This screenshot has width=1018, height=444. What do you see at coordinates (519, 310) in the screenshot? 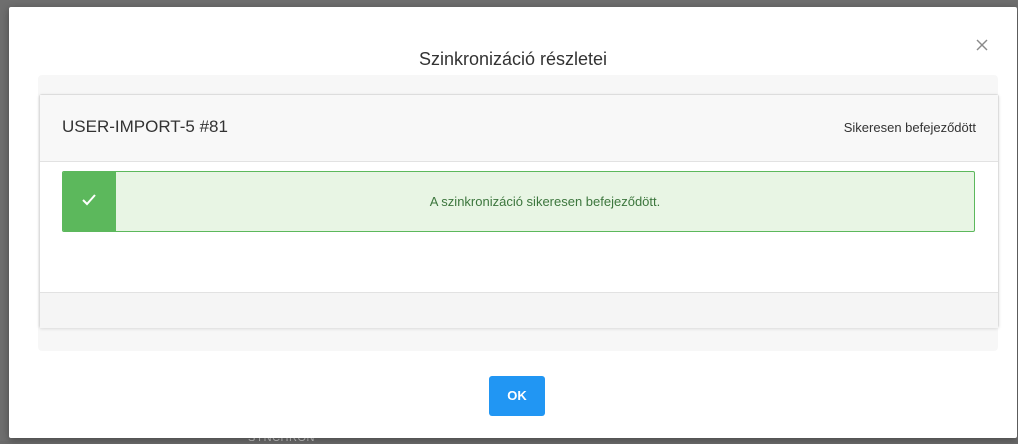
I see `sync-job-footer` at bounding box center [519, 310].